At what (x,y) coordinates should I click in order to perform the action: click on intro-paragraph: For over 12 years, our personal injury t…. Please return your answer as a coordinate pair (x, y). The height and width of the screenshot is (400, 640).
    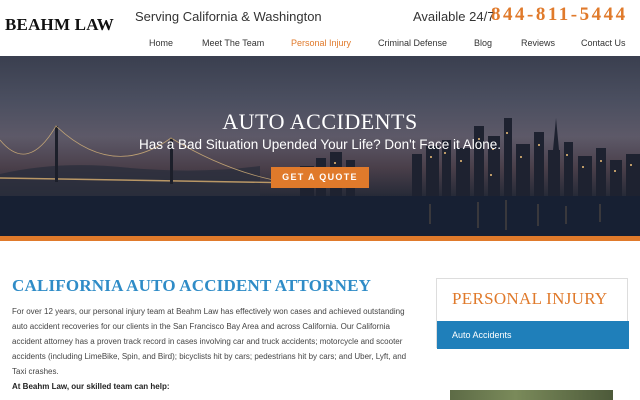
    Looking at the image, I should click on (209, 341).